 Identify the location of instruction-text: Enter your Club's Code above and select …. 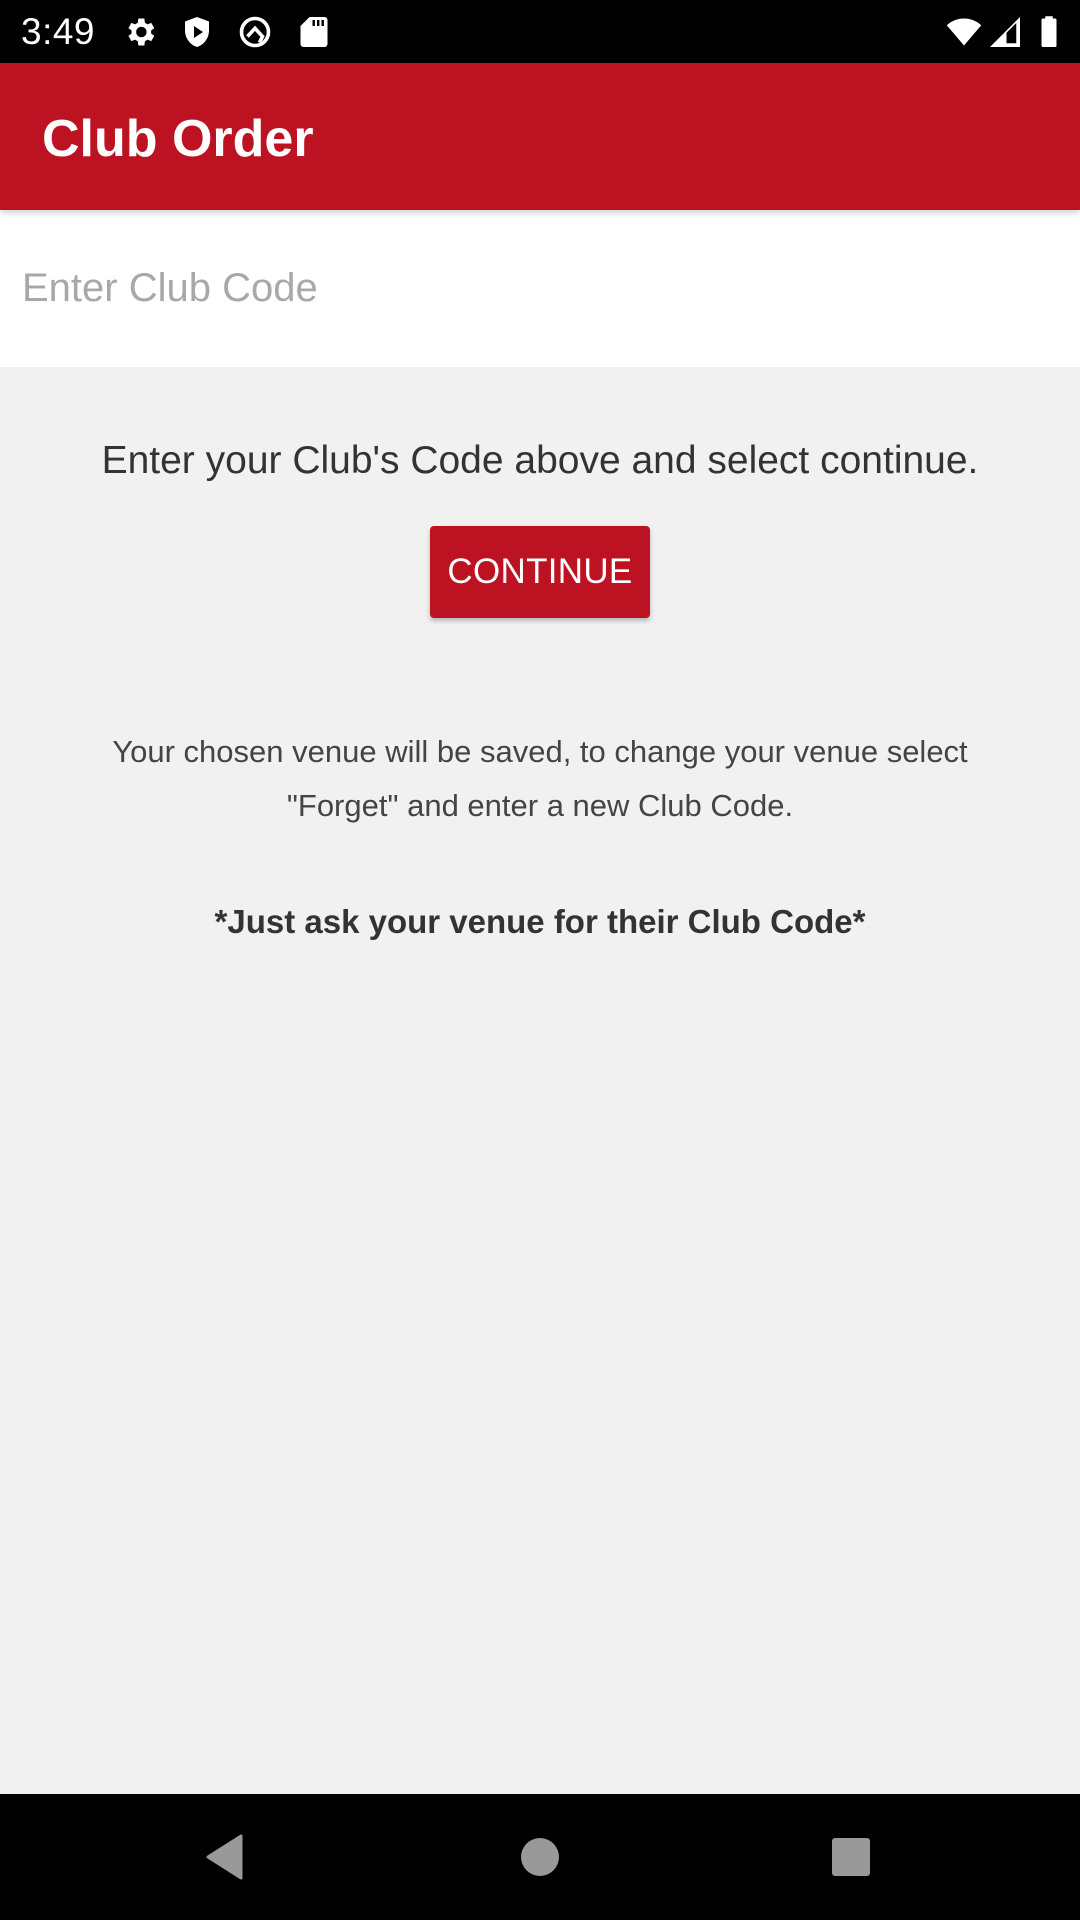
(540, 460).